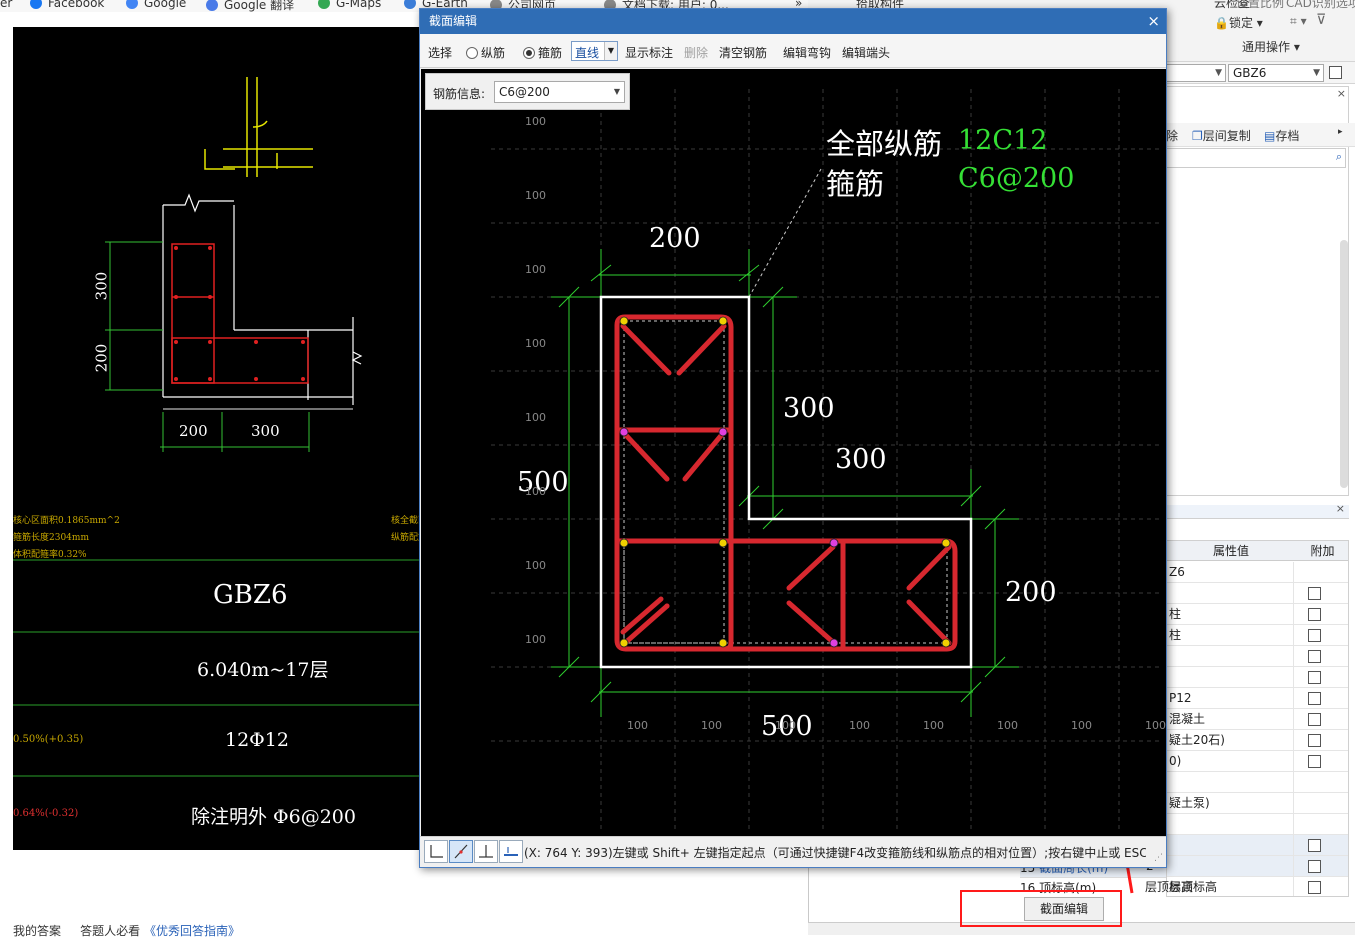 The image size is (1355, 939). I want to click on prop-row-value: 0), so click(1230, 761).